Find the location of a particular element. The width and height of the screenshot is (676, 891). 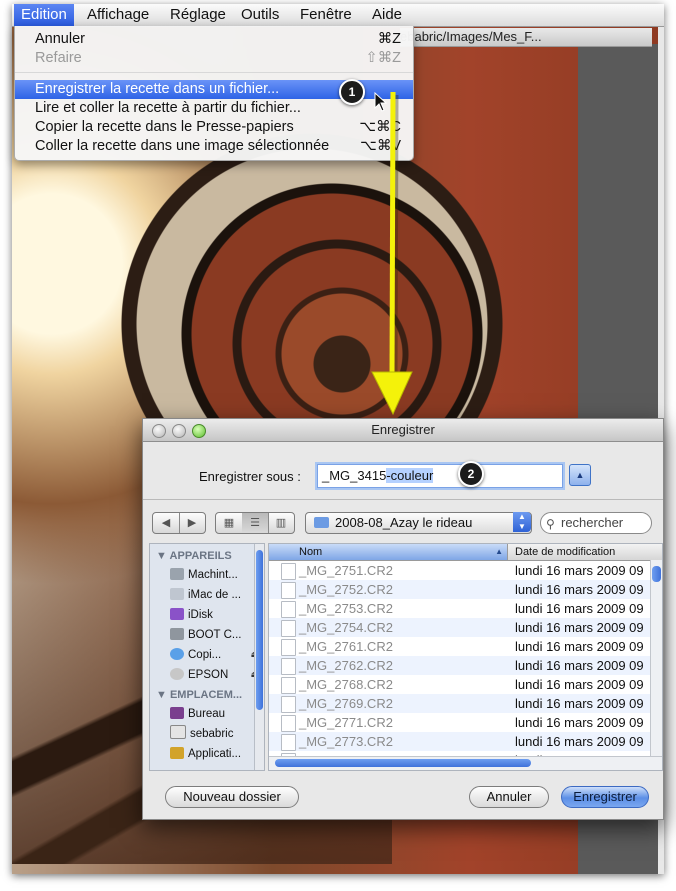

table-row: _MG_2769.CR2 lundi 16 mars 2009 09 is located at coordinates (459, 703).